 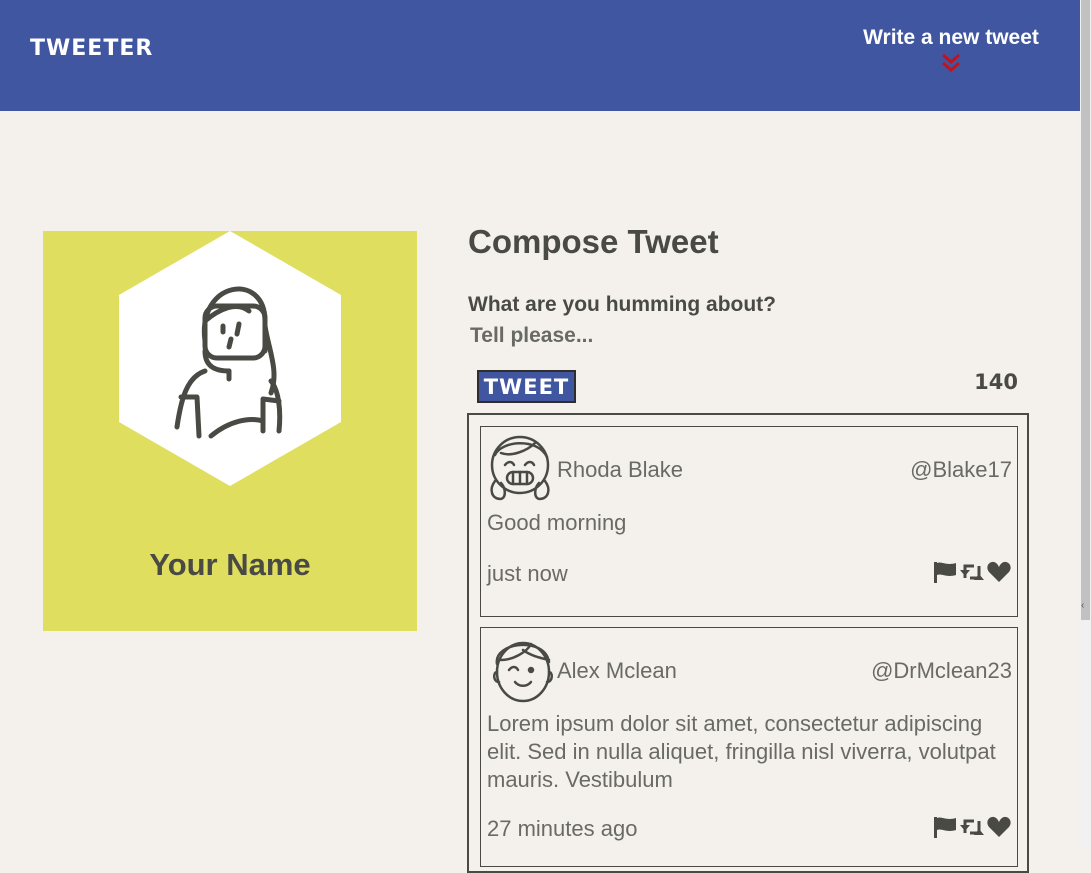 I want to click on scrollbar-arrow-icon: ‹, so click(x=1082, y=606).